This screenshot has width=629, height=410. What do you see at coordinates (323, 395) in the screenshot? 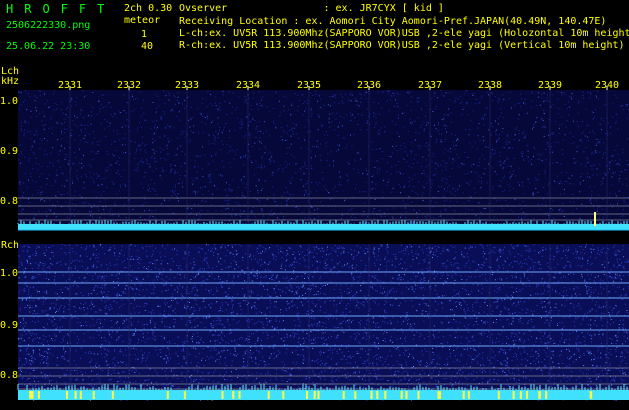
I see `rch-baseline` at bounding box center [323, 395].